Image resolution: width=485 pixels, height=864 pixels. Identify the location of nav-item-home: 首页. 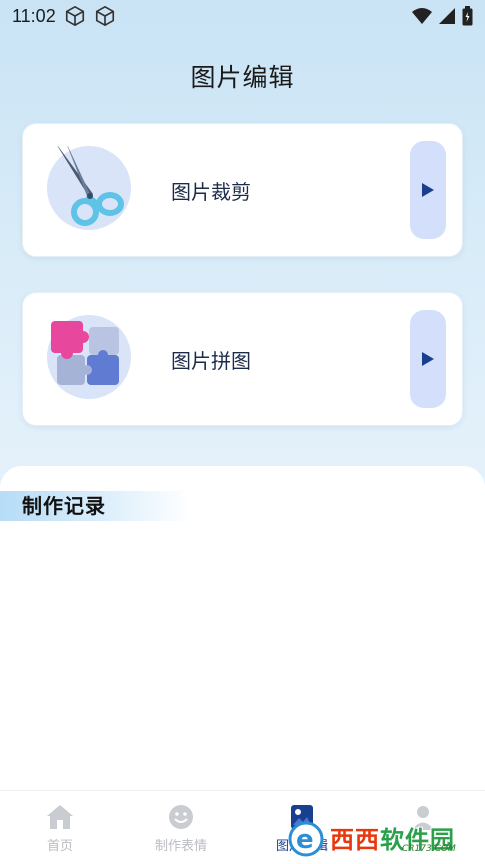
(60, 828).